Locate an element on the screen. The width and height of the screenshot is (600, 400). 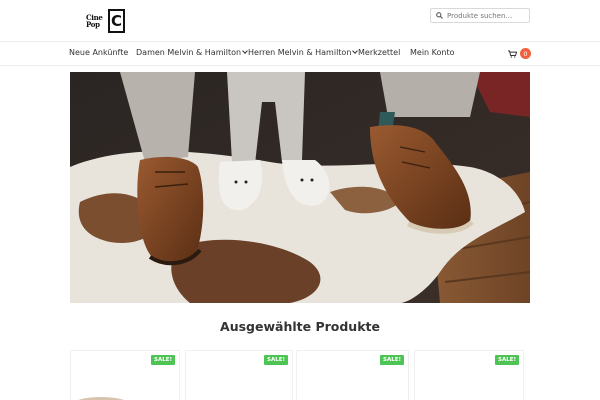
nav-item-label: Merkzettel is located at coordinates (379, 52).